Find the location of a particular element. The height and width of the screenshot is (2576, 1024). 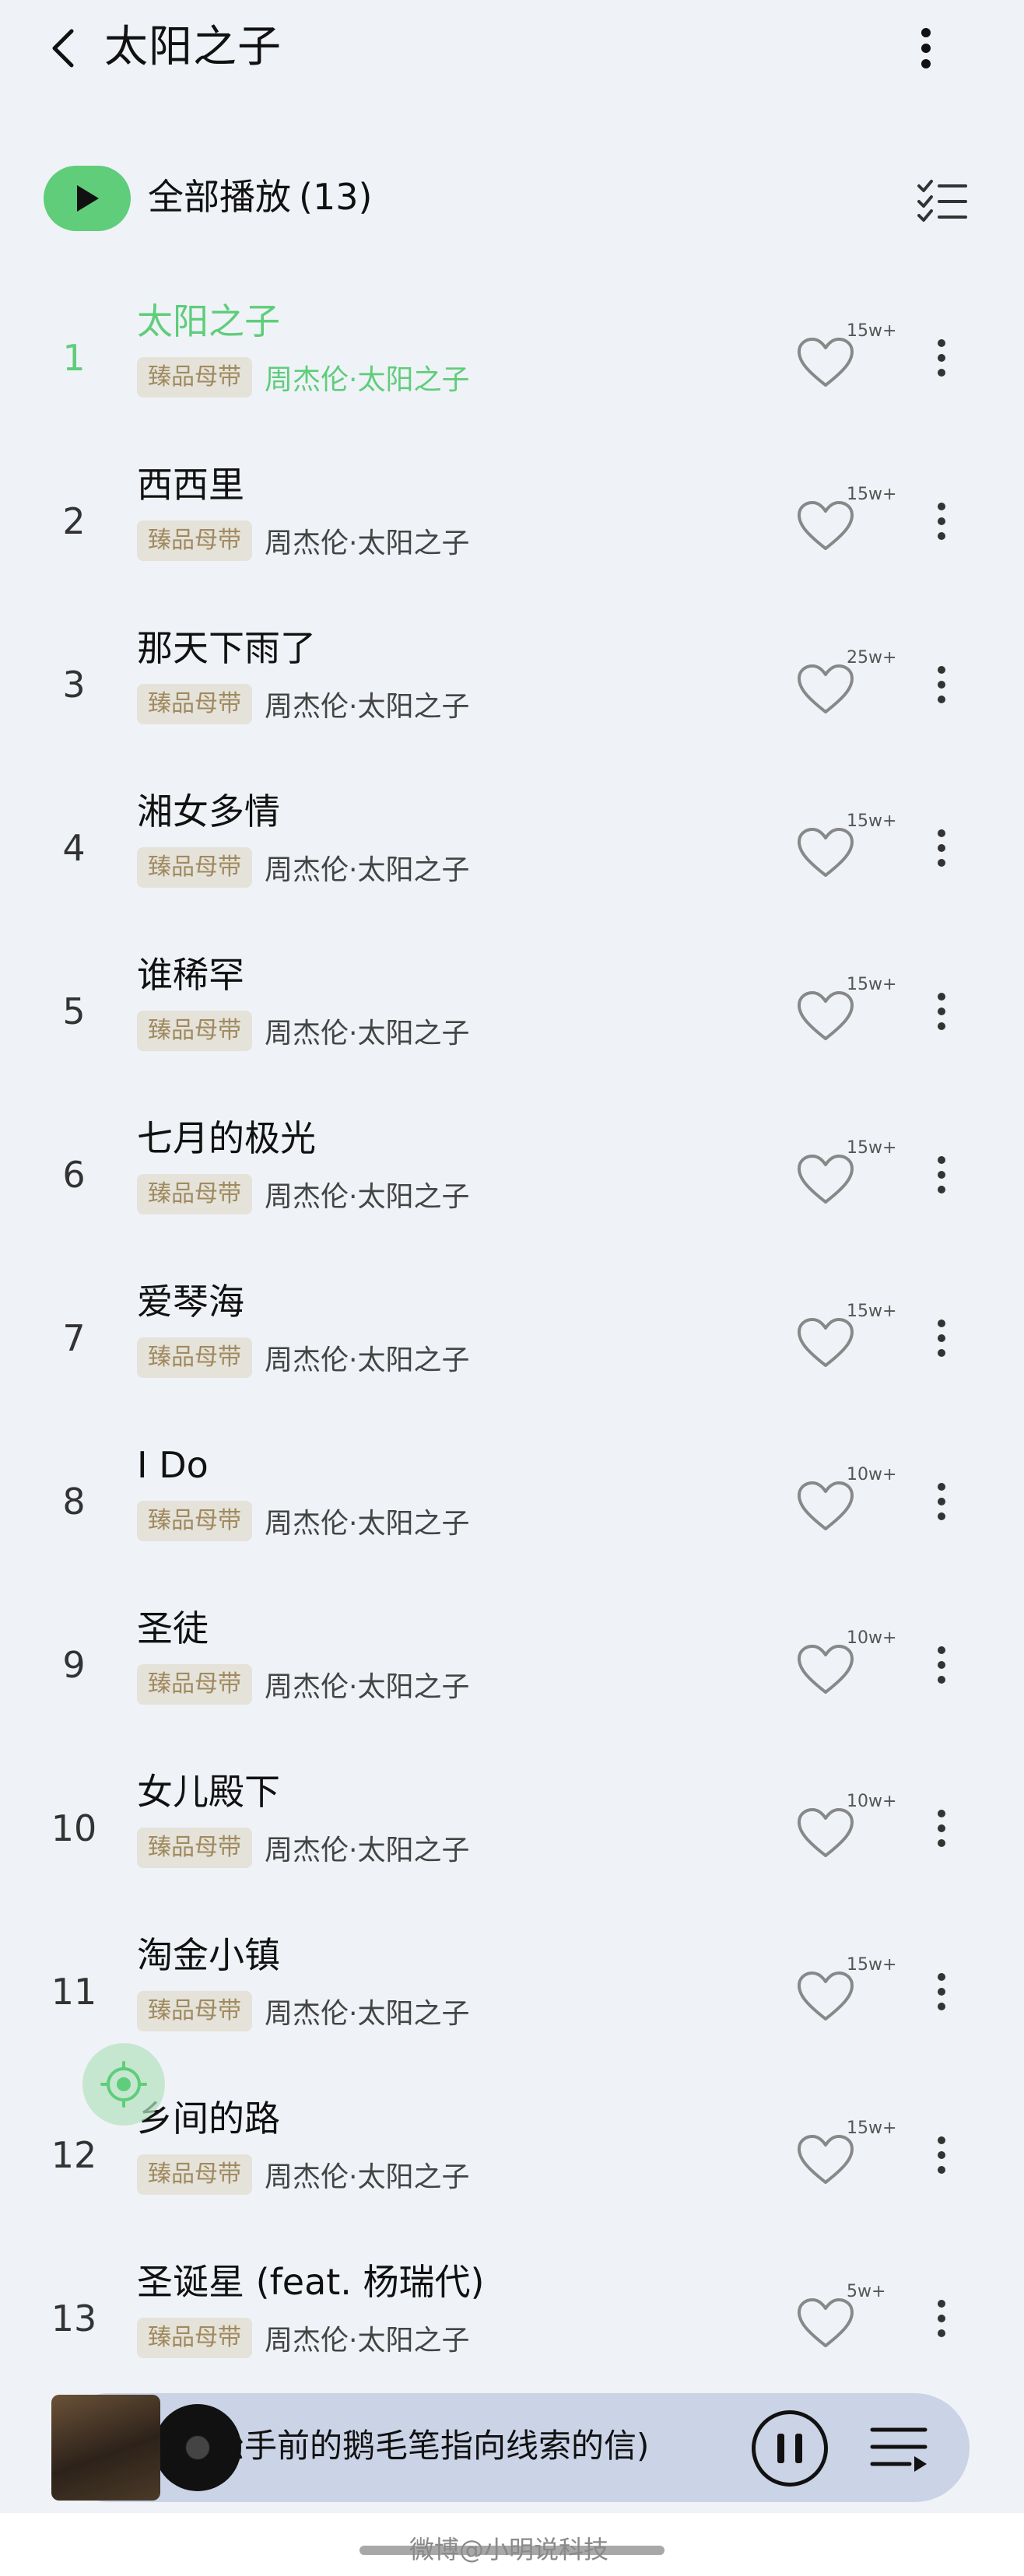

song-title: 淘金小镇 is located at coordinates (208, 1955).